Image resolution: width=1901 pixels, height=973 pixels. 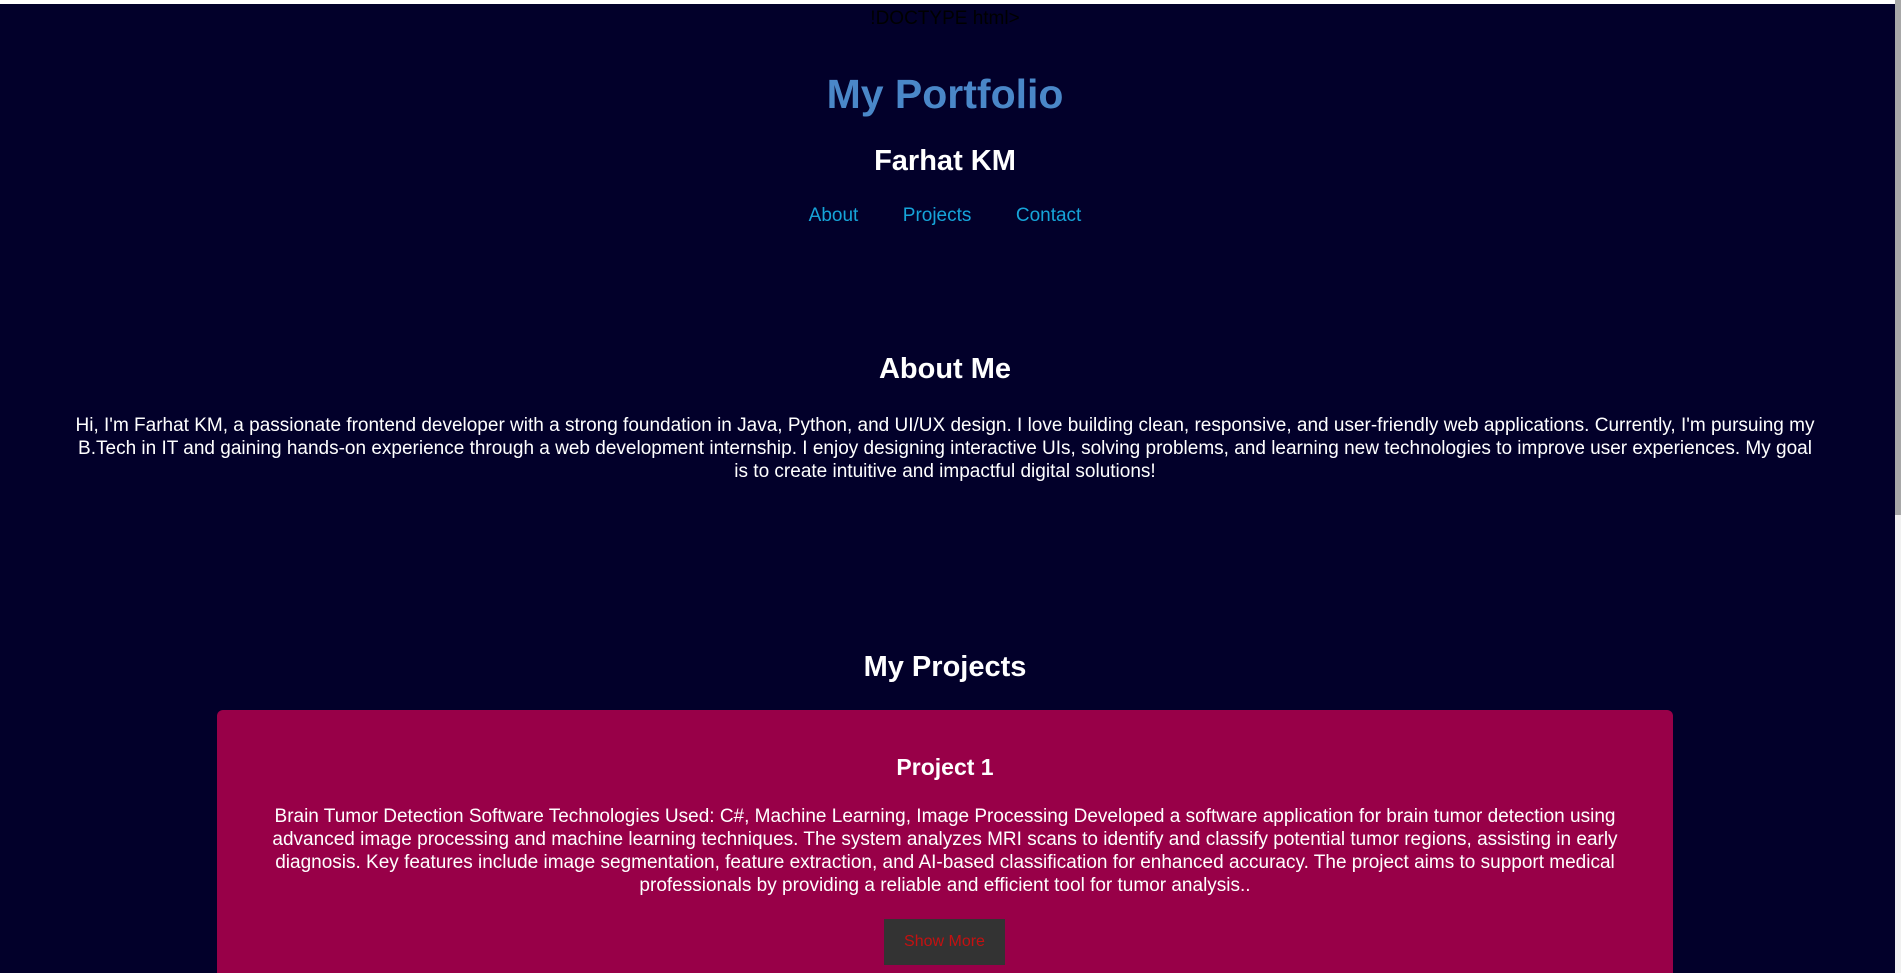 I want to click on main-nav: About Projects Contact, so click(x=945, y=216).